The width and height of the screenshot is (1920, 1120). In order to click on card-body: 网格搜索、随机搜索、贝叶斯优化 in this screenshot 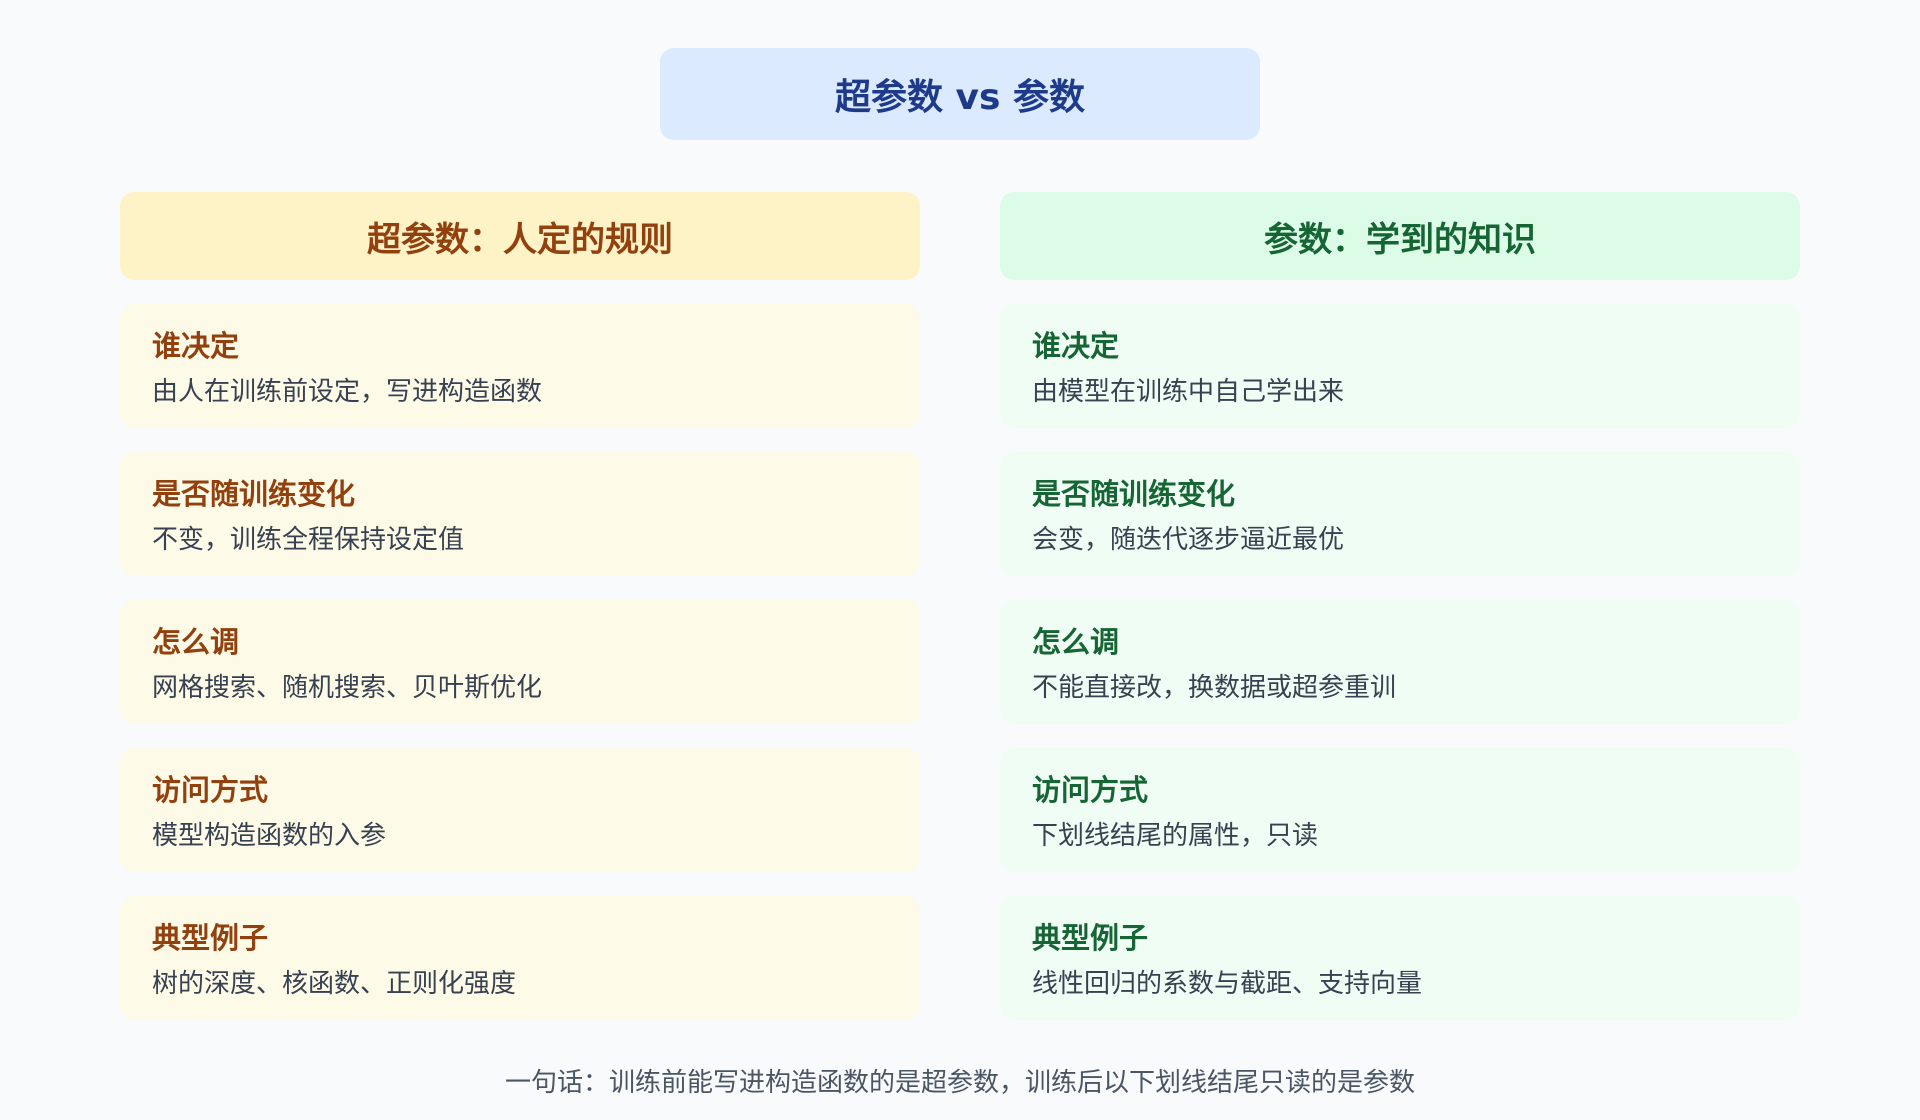, I will do `click(347, 688)`.